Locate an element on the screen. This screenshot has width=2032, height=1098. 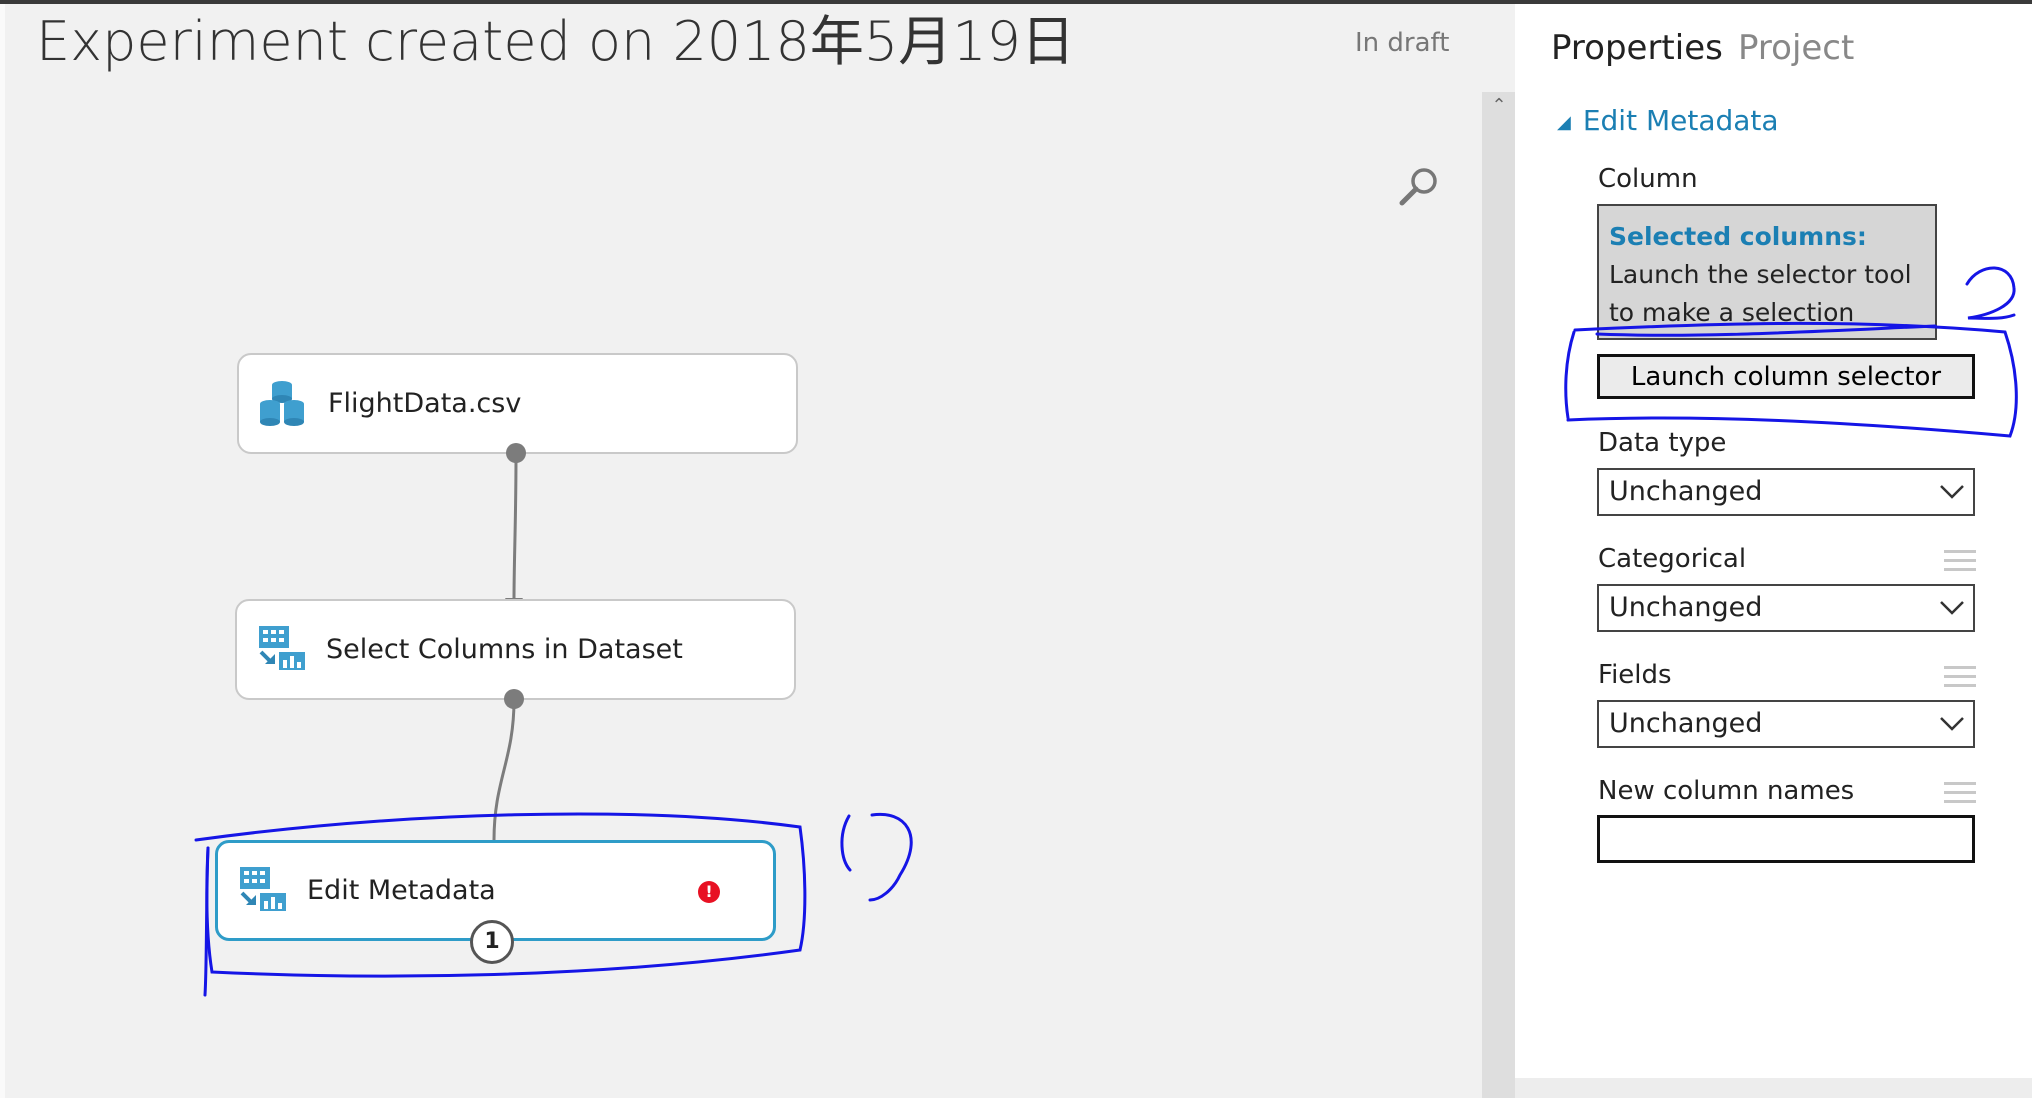
section-edit-metadata: ◢ Edit Metadata is located at coordinates (1668, 120).